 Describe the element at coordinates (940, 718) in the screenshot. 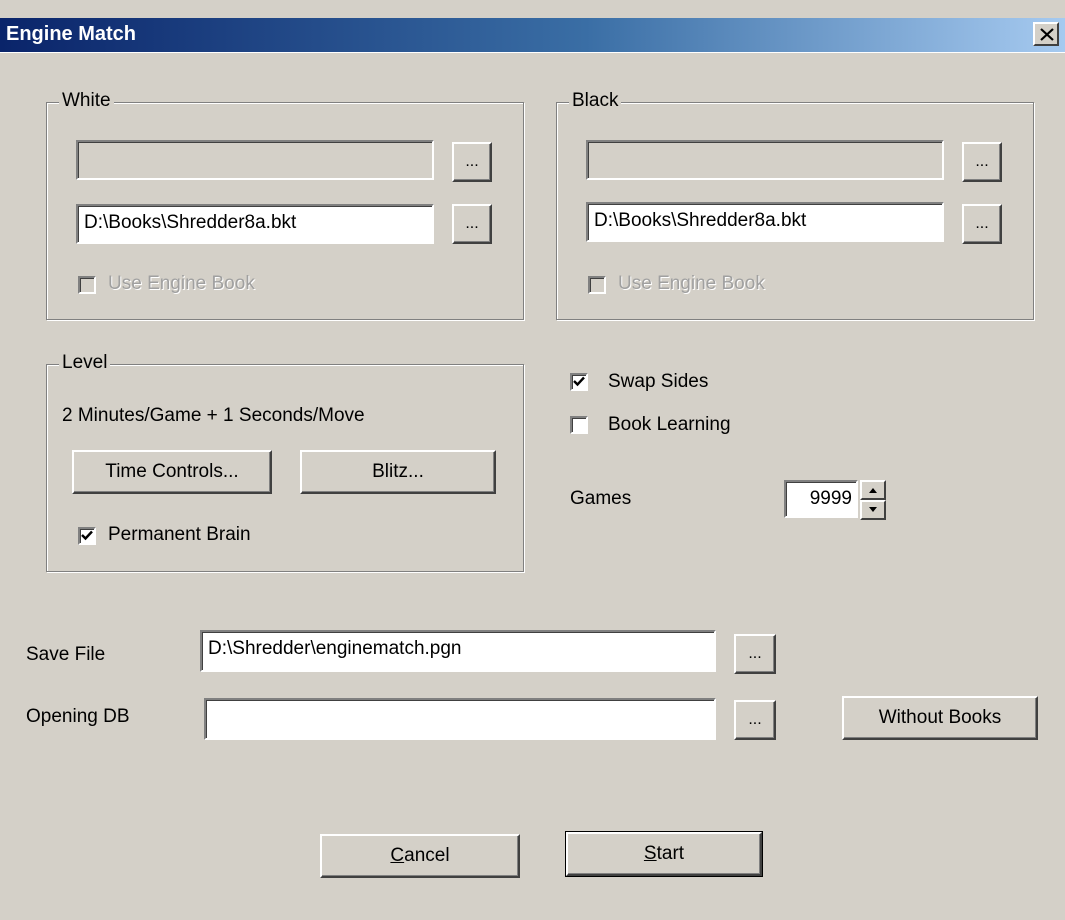

I see `without-books-button: Without Books` at that location.